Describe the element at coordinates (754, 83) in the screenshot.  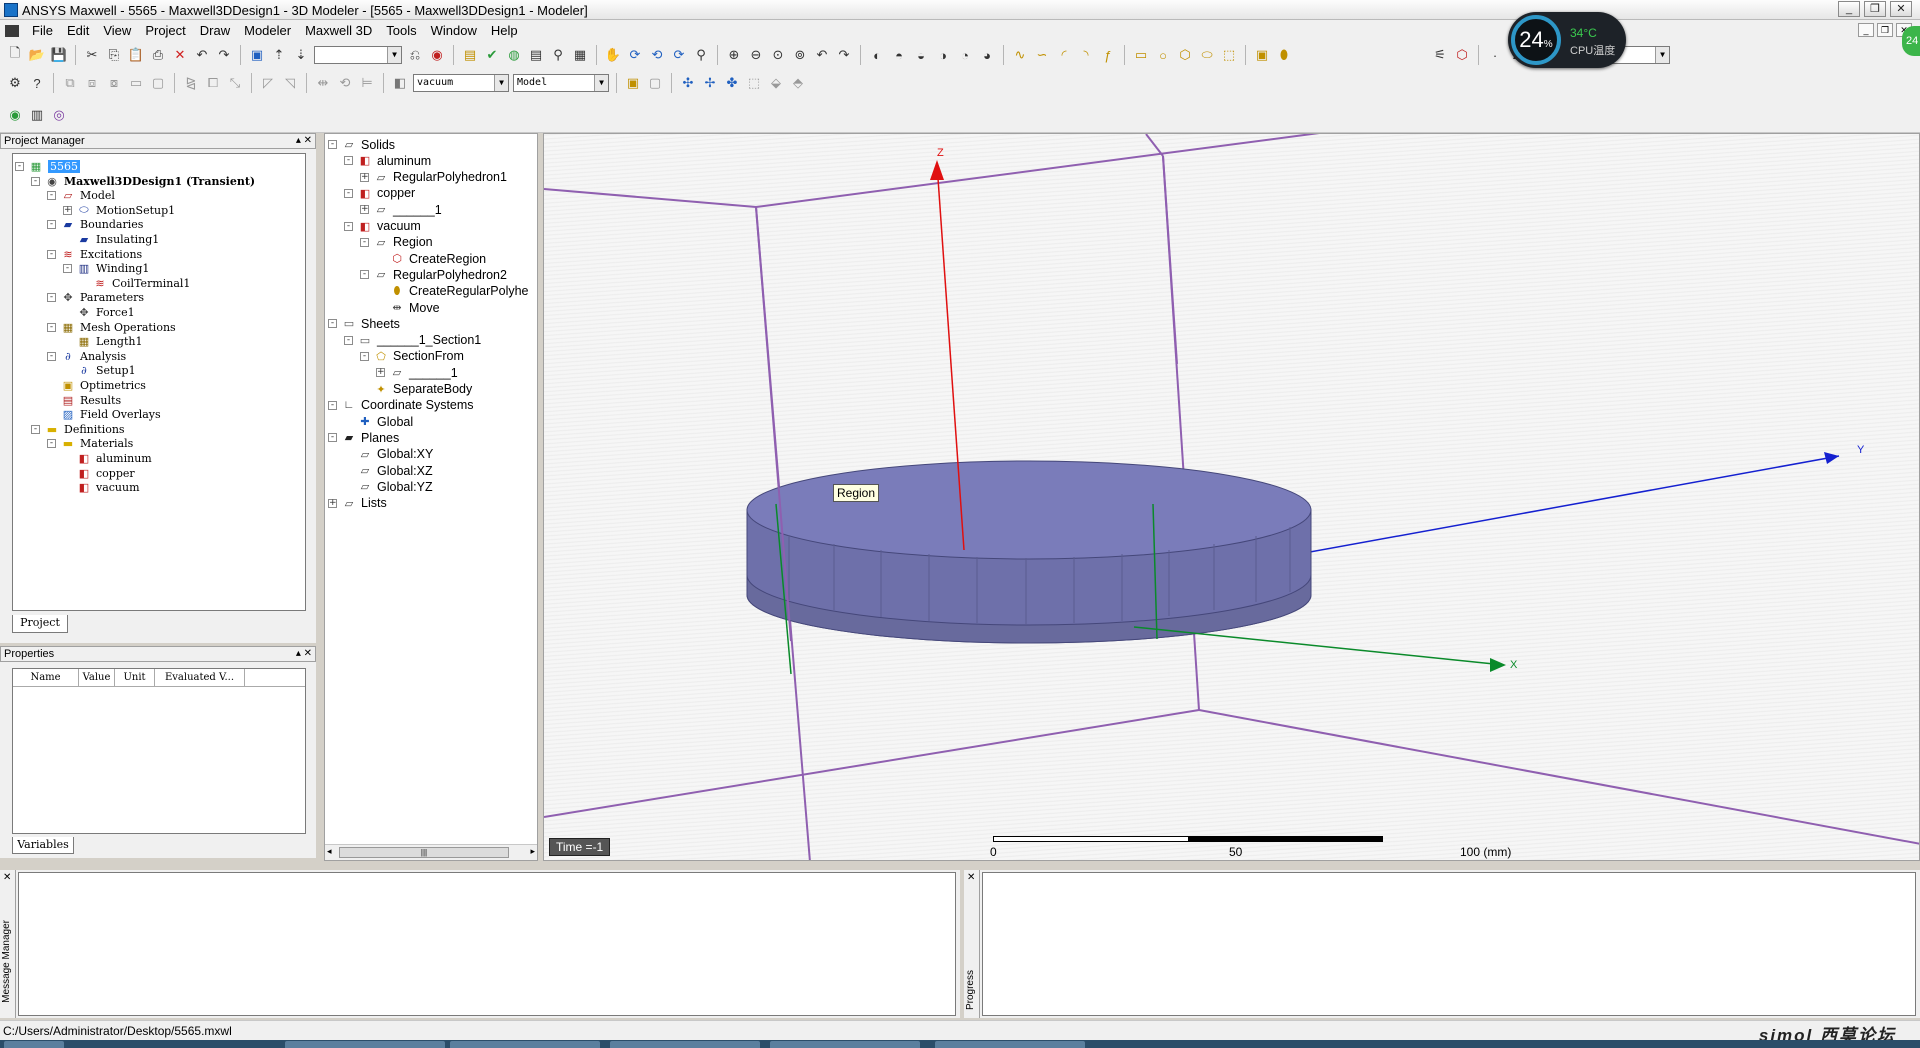
I see `snap-face-icon: ⬚` at that location.